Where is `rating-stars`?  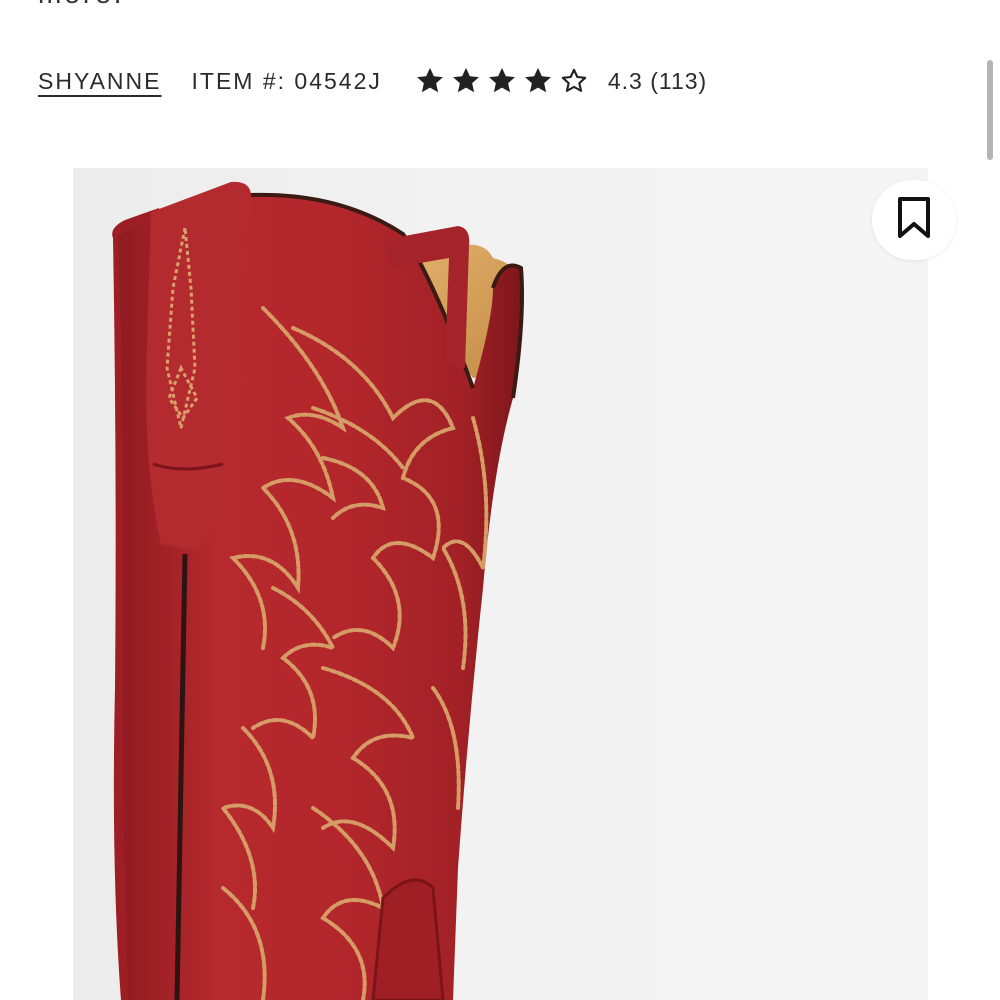
rating-stars is located at coordinates (502, 81).